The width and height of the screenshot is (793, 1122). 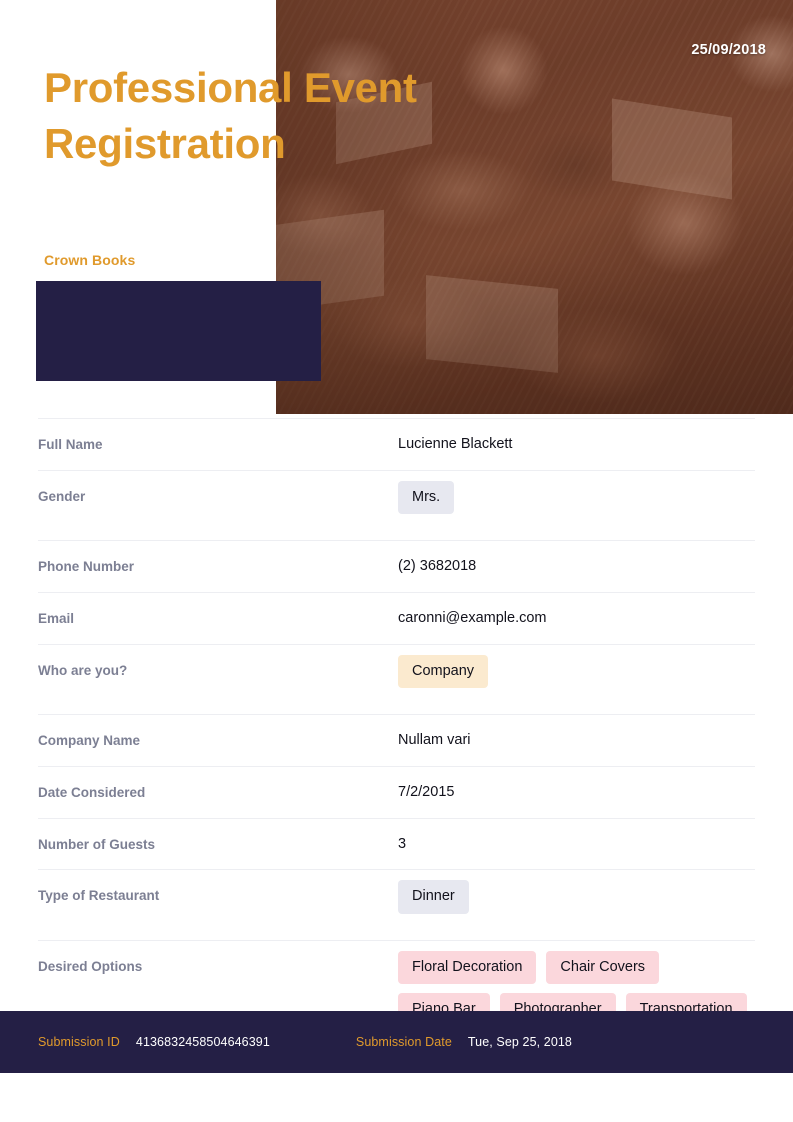 What do you see at coordinates (443, 671) in the screenshot?
I see `value-chip: Company` at bounding box center [443, 671].